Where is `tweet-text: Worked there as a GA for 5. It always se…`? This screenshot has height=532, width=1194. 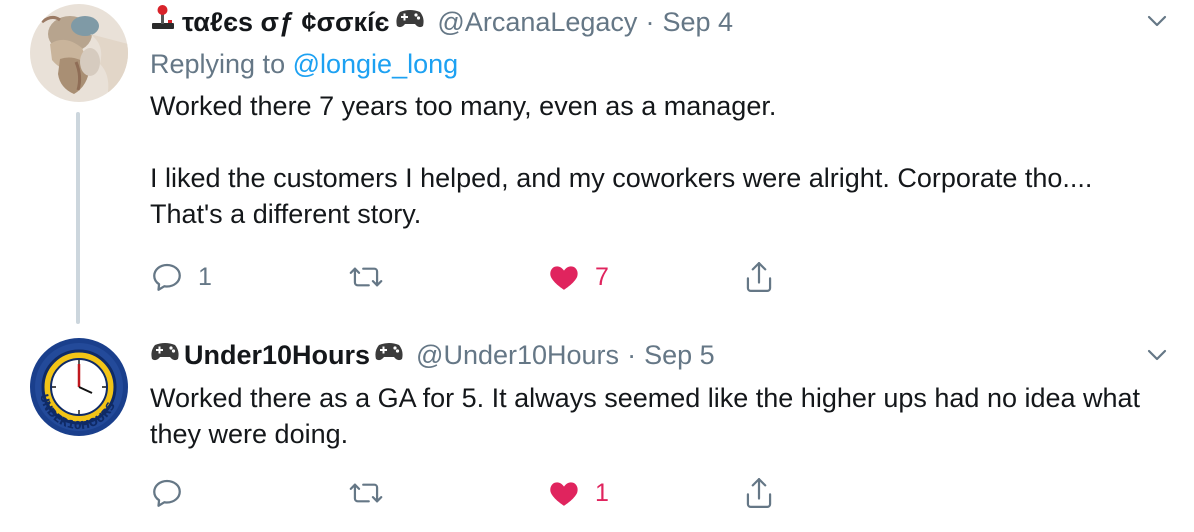
tweet-text: Worked there as a GA for 5. It always se… is located at coordinates (650, 416).